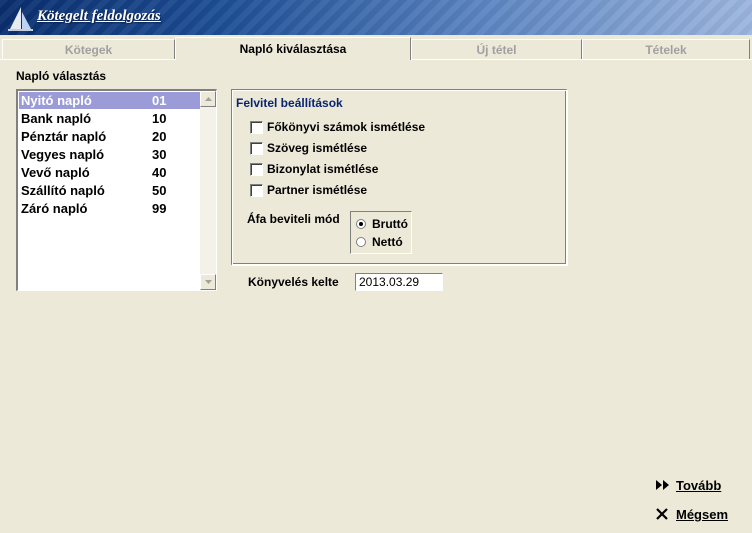 This screenshot has height=533, width=752. What do you see at coordinates (56, 100) in the screenshot?
I see `journal-item-name: Nyitó napló` at bounding box center [56, 100].